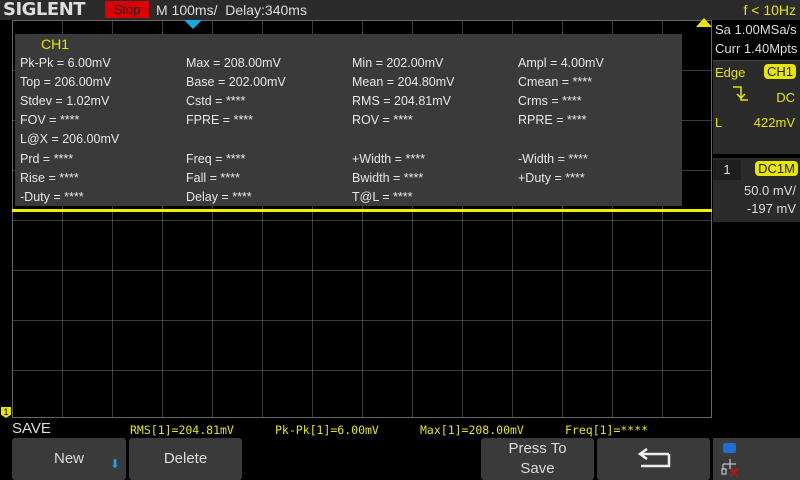 The width and height of the screenshot is (800, 480). I want to click on measurement-value: RPRE = ****, so click(552, 120).